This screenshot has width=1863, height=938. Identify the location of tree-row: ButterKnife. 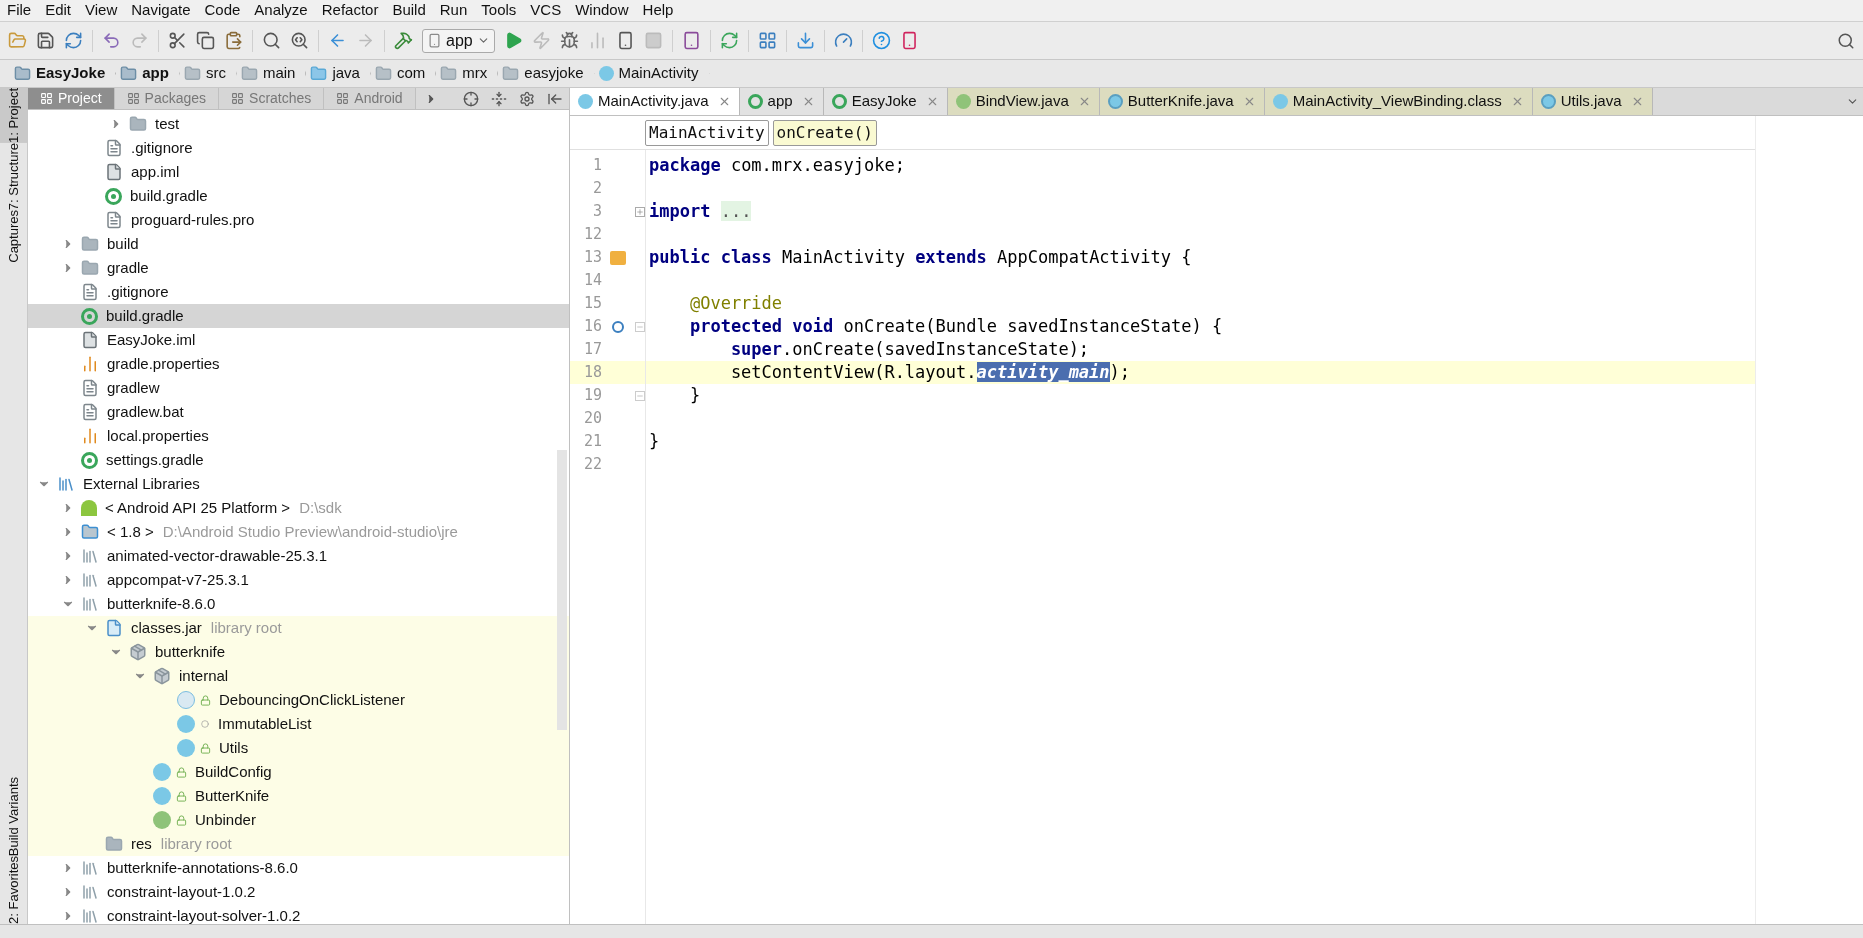
(298, 796).